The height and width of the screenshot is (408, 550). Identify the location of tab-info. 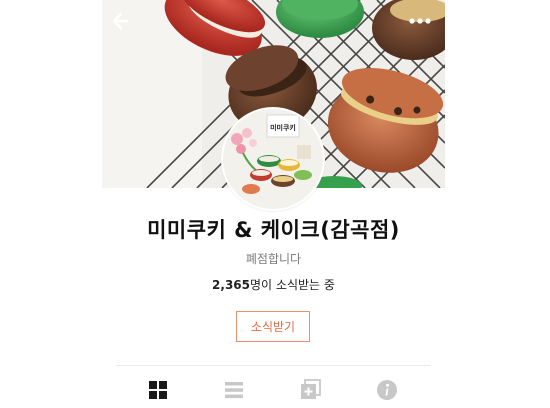
(387, 390).